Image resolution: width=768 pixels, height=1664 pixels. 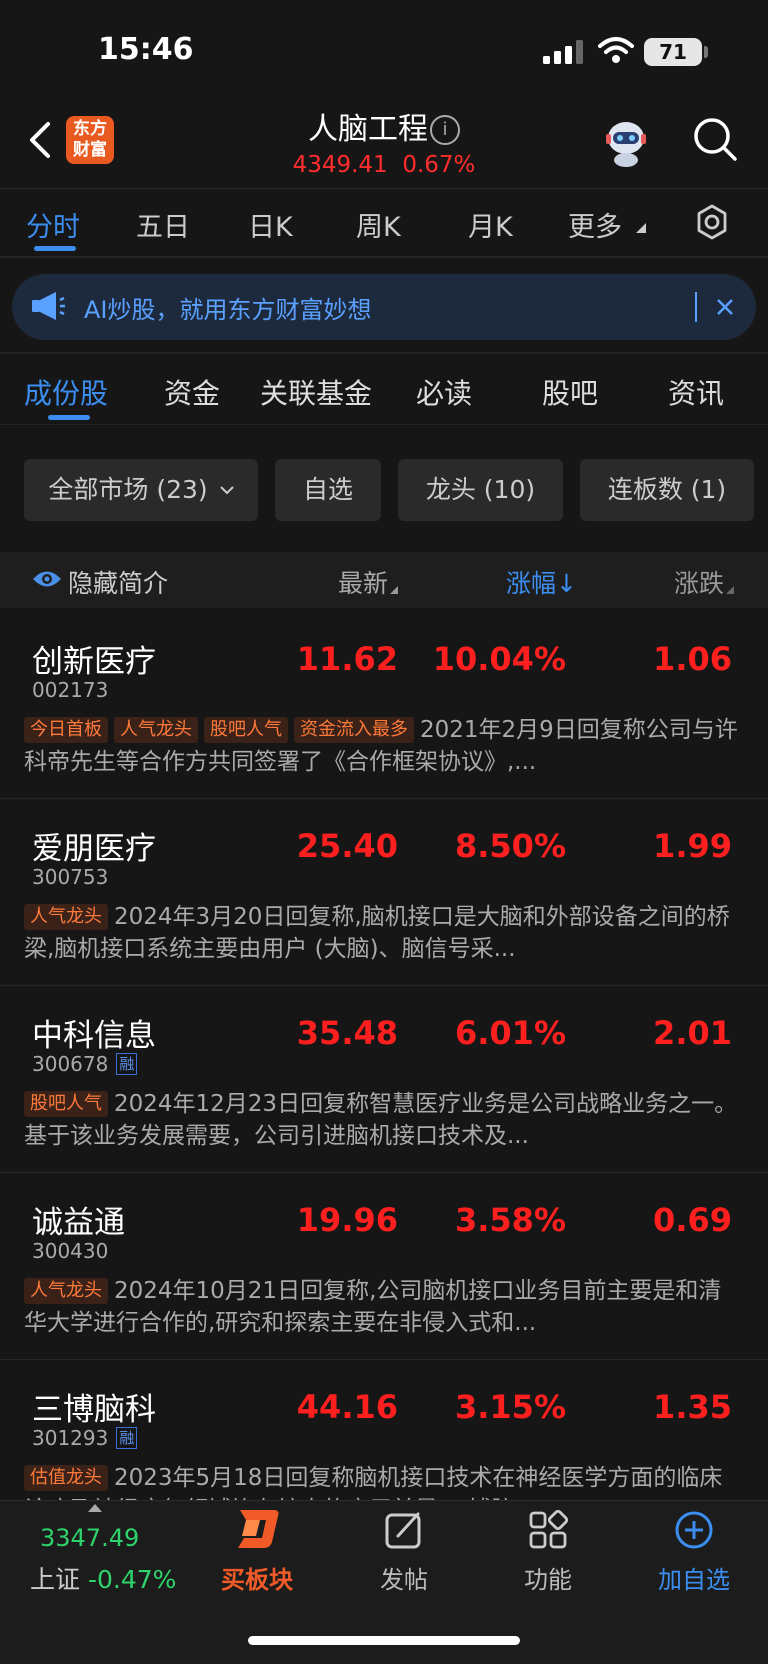 What do you see at coordinates (53, 224) in the screenshot?
I see `tab-intraday: 分时` at bounding box center [53, 224].